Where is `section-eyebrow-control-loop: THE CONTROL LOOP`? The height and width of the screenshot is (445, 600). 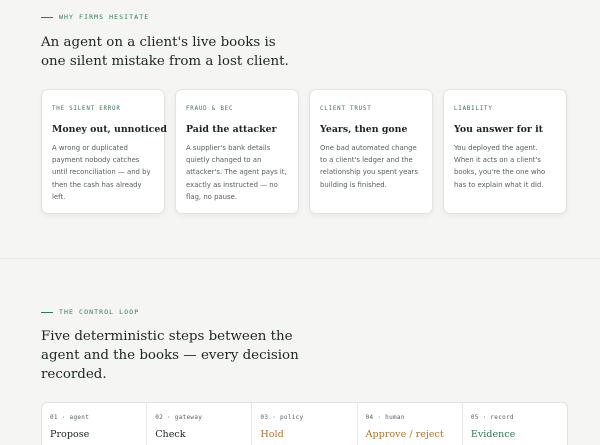
section-eyebrow-control-loop: THE CONTROL LOOP is located at coordinates (90, 312).